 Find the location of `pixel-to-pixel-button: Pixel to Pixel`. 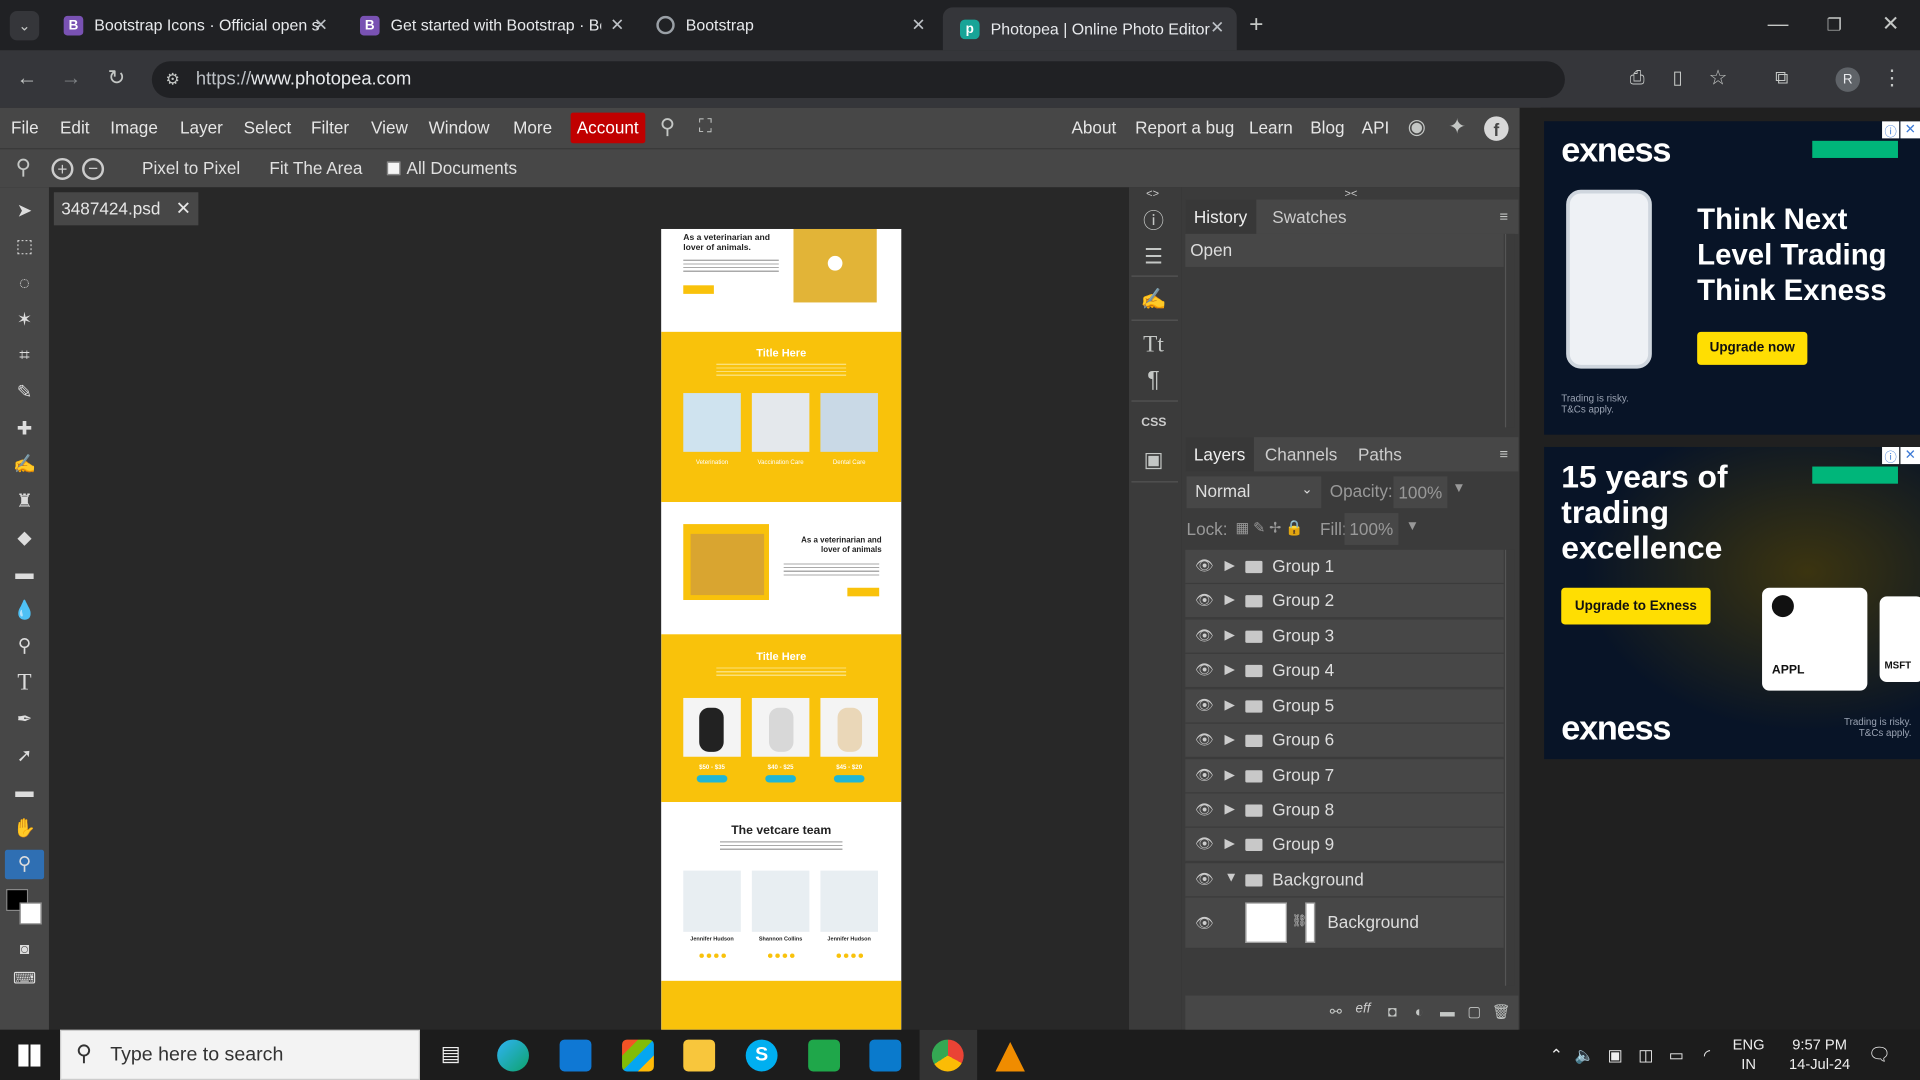

pixel-to-pixel-button: Pixel to Pixel is located at coordinates (191, 168).